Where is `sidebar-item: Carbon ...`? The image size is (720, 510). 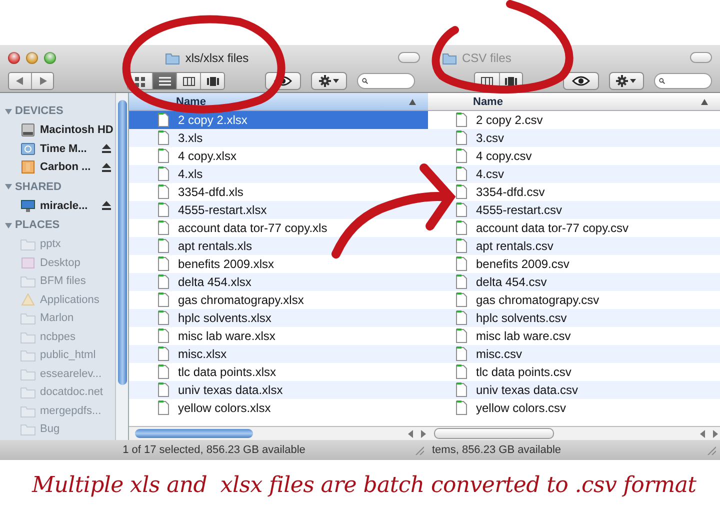 sidebar-item: Carbon ... is located at coordinates (57, 167).